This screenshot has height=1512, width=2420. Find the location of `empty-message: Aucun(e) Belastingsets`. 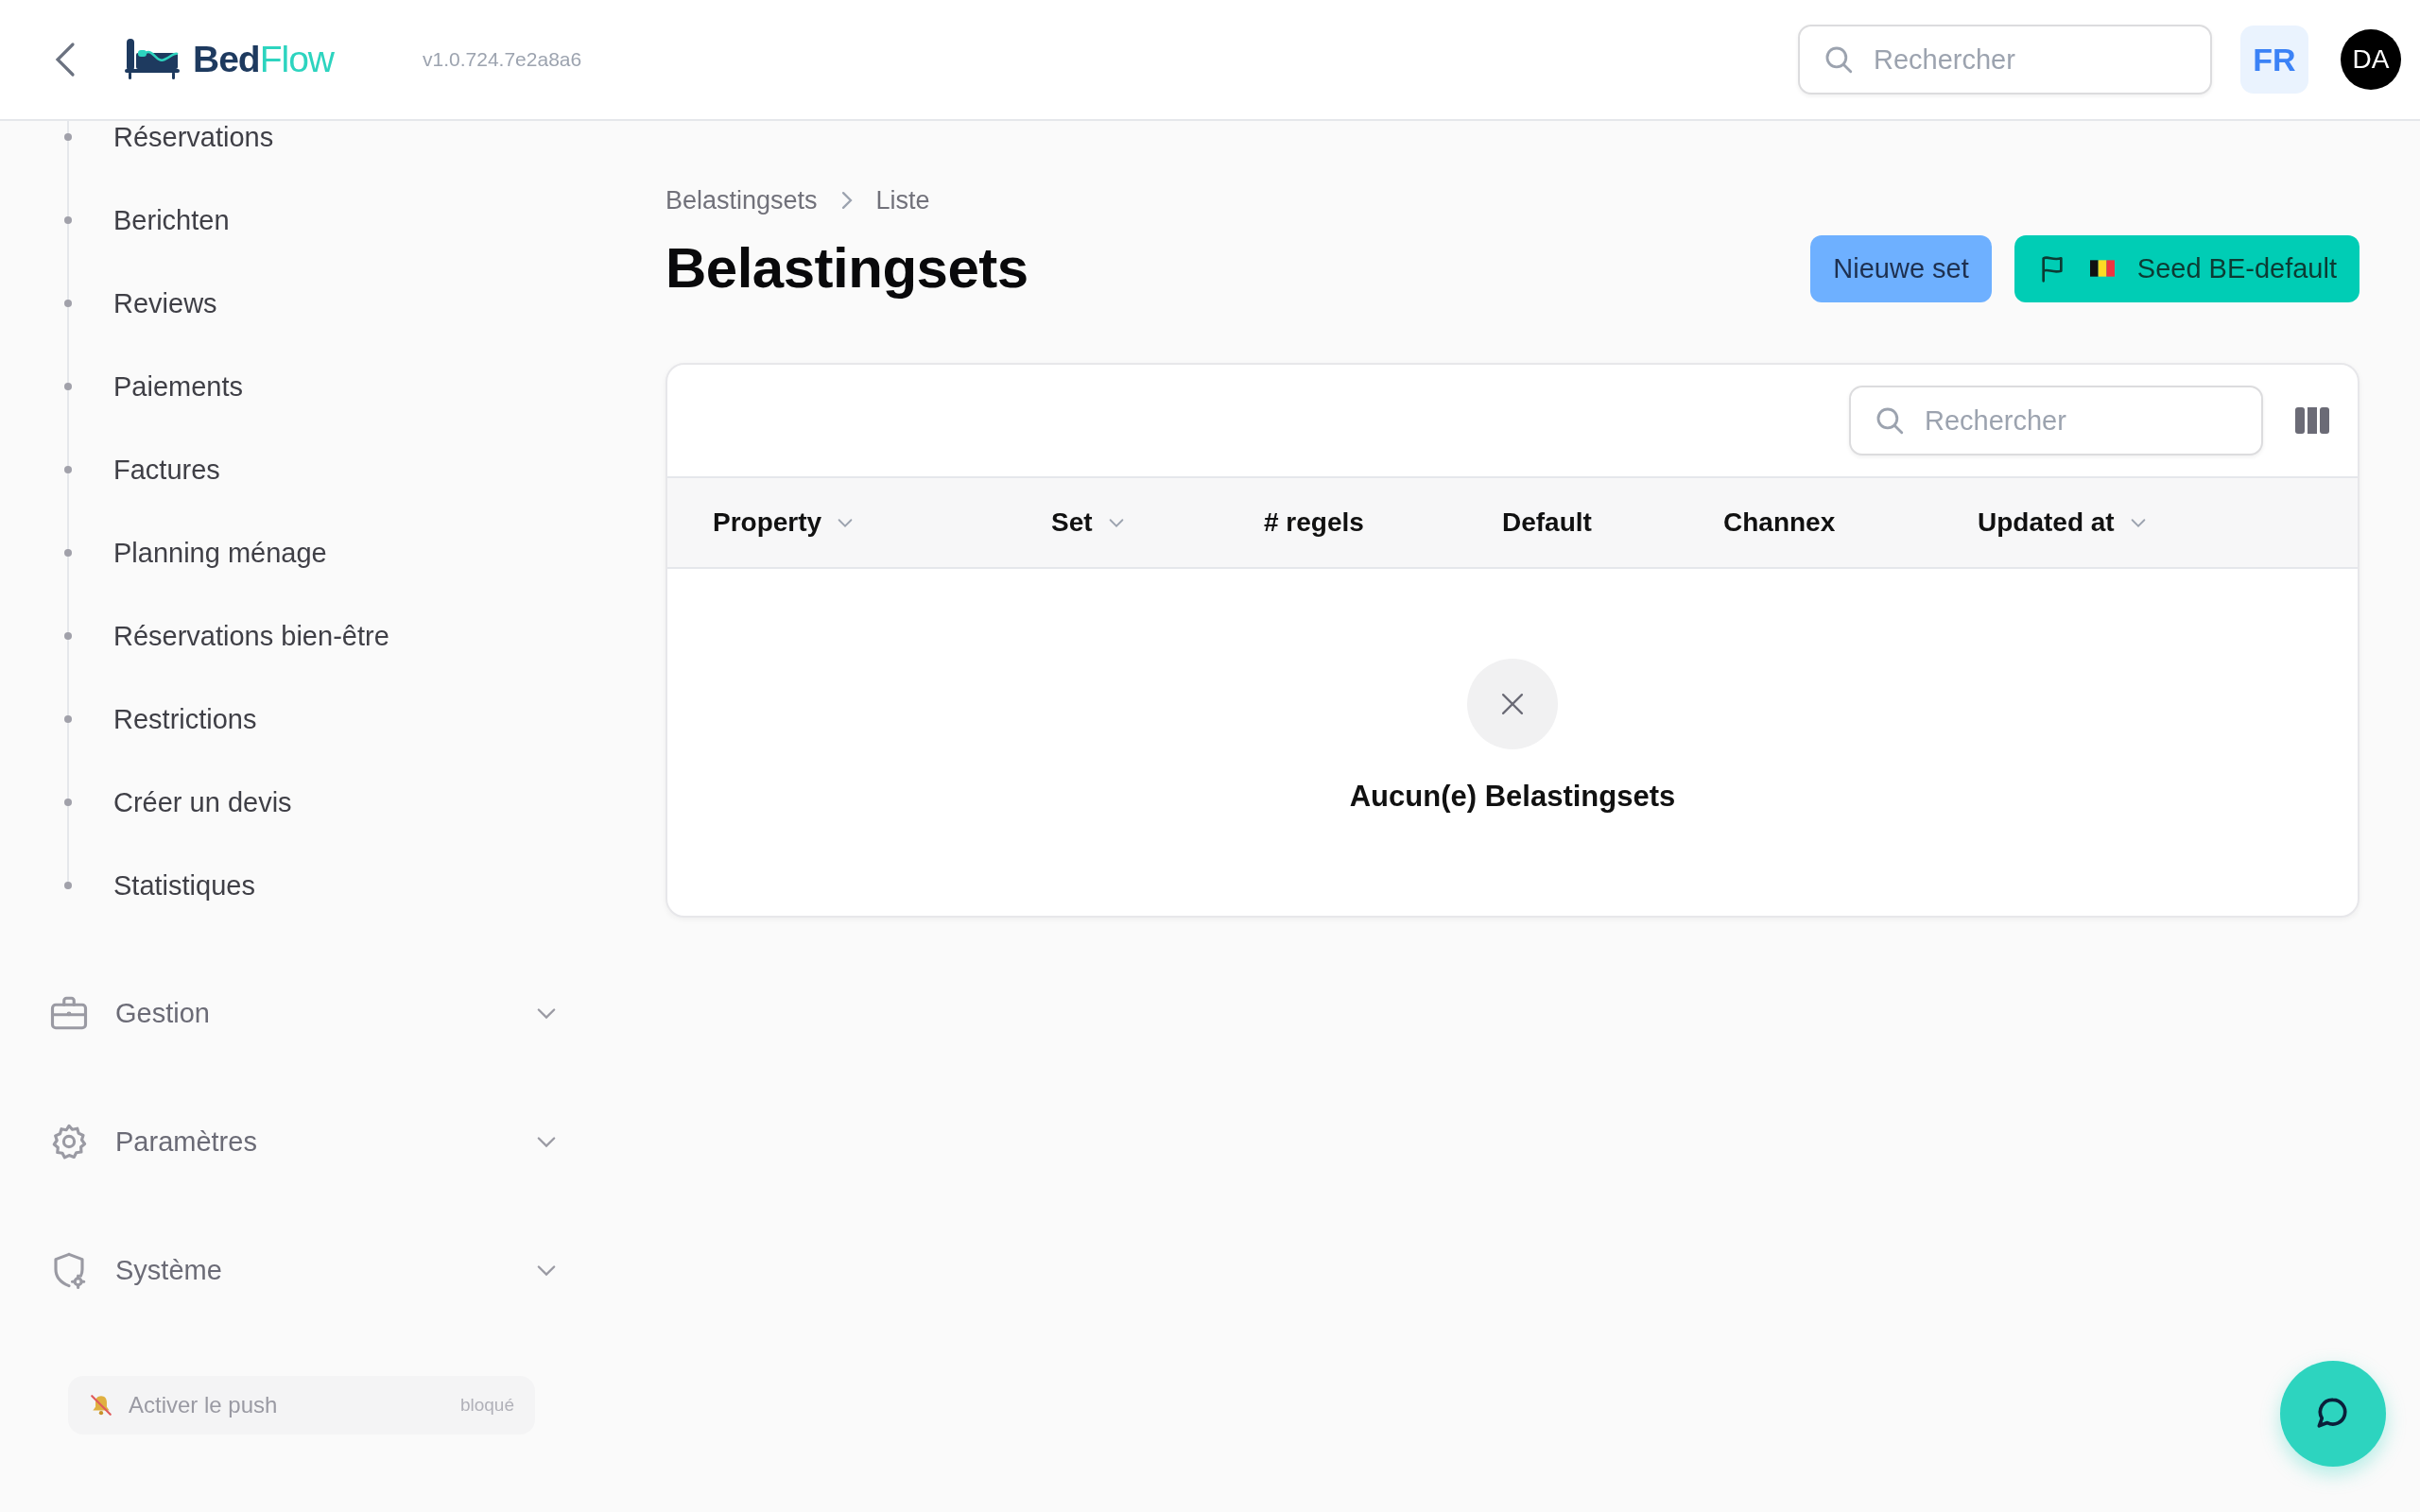

empty-message: Aucun(e) Belastingsets is located at coordinates (1512, 797).